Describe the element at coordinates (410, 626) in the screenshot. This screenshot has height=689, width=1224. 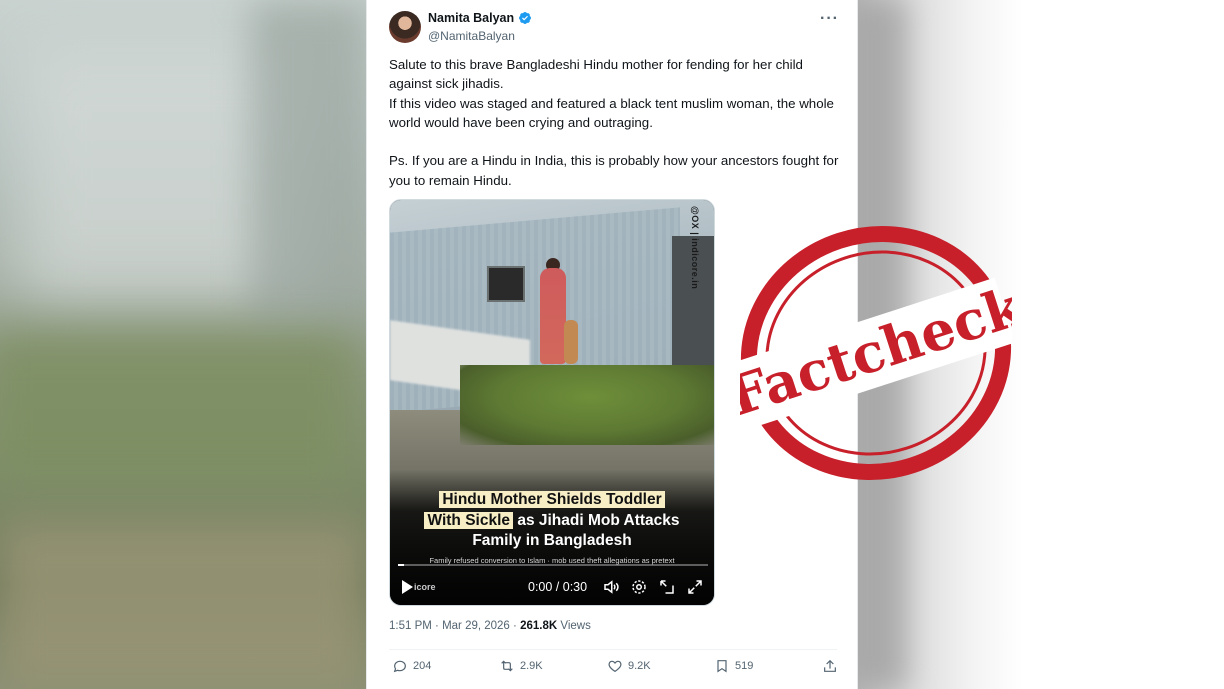
I see `tweet-time: 1:51 PM` at that location.